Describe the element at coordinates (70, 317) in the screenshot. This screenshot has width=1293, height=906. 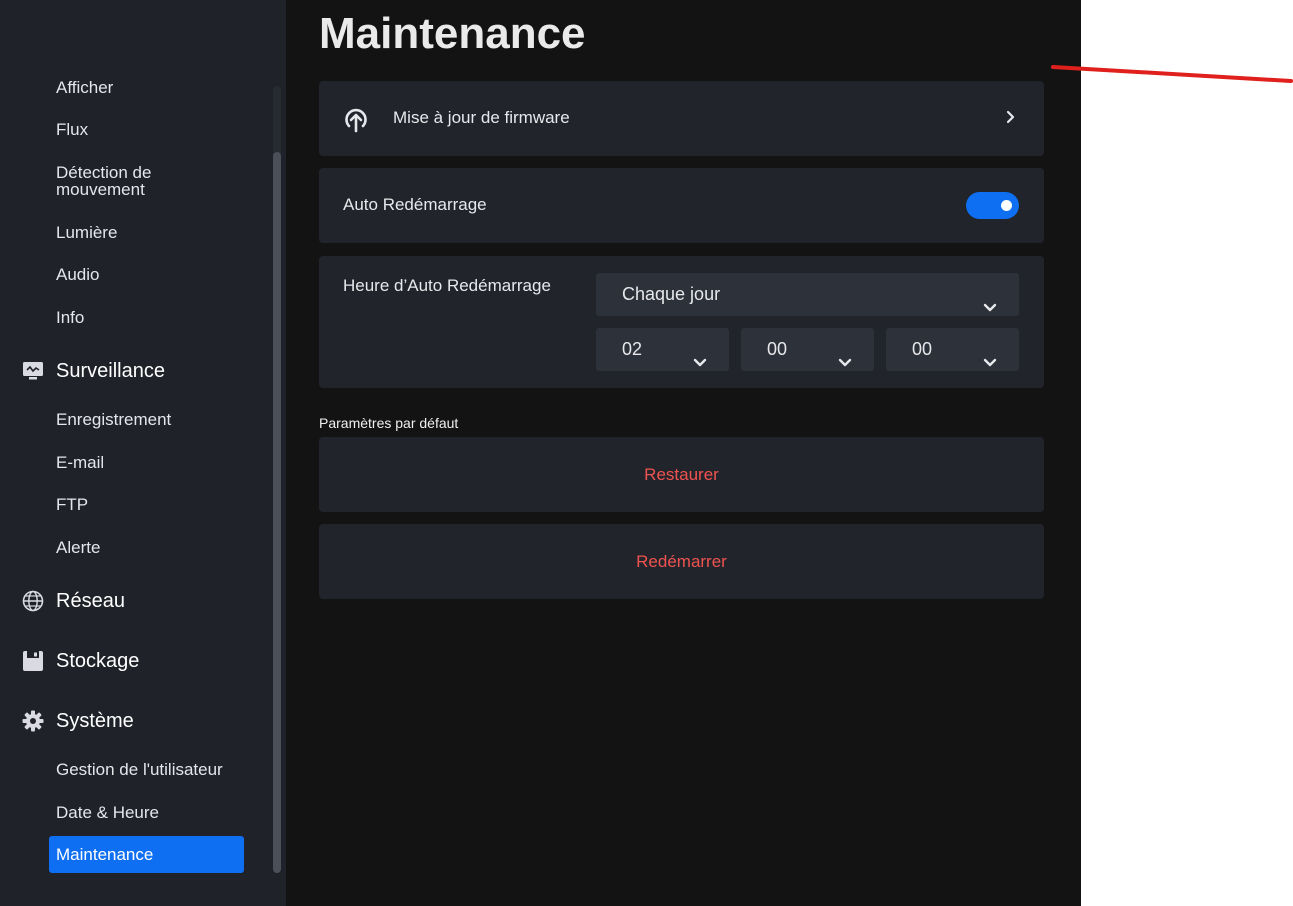
I see `sidebar-item-info: Info` at that location.